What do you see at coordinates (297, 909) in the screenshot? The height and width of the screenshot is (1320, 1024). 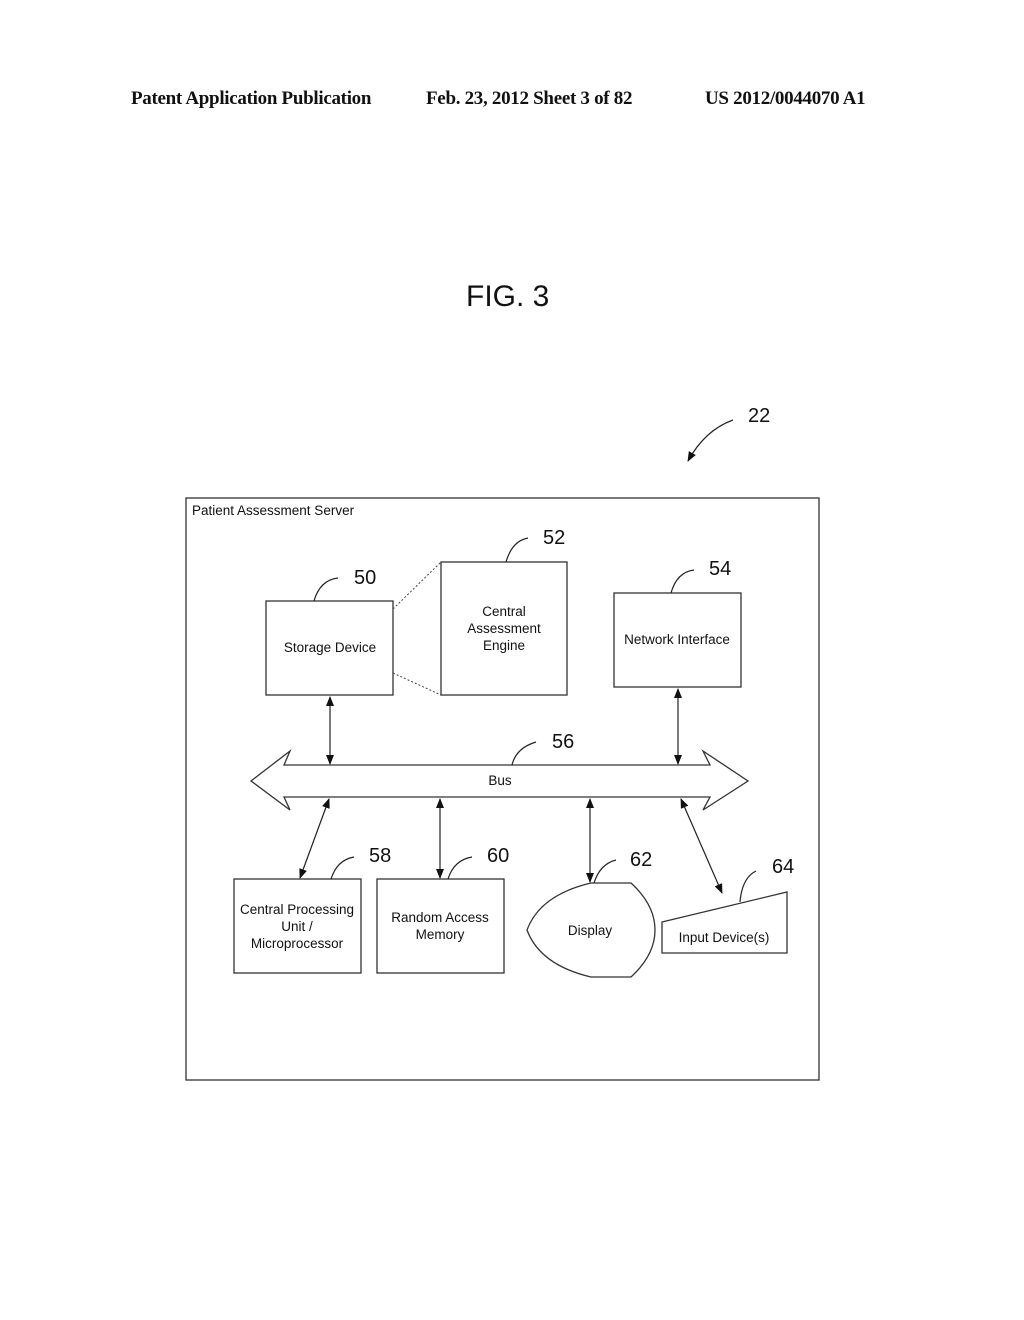 I see `cpu-label-line1: Central Processing` at bounding box center [297, 909].